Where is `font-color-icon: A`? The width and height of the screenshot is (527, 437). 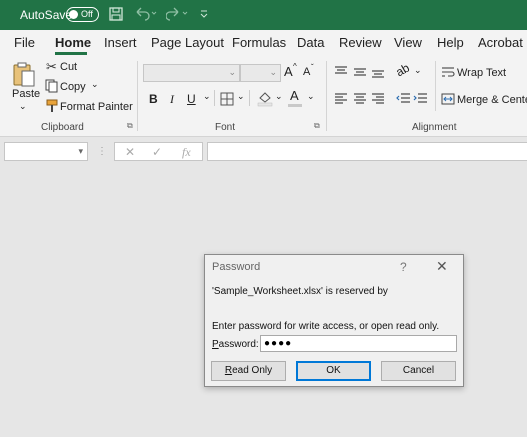
font-color-icon: A is located at coordinates (294, 95).